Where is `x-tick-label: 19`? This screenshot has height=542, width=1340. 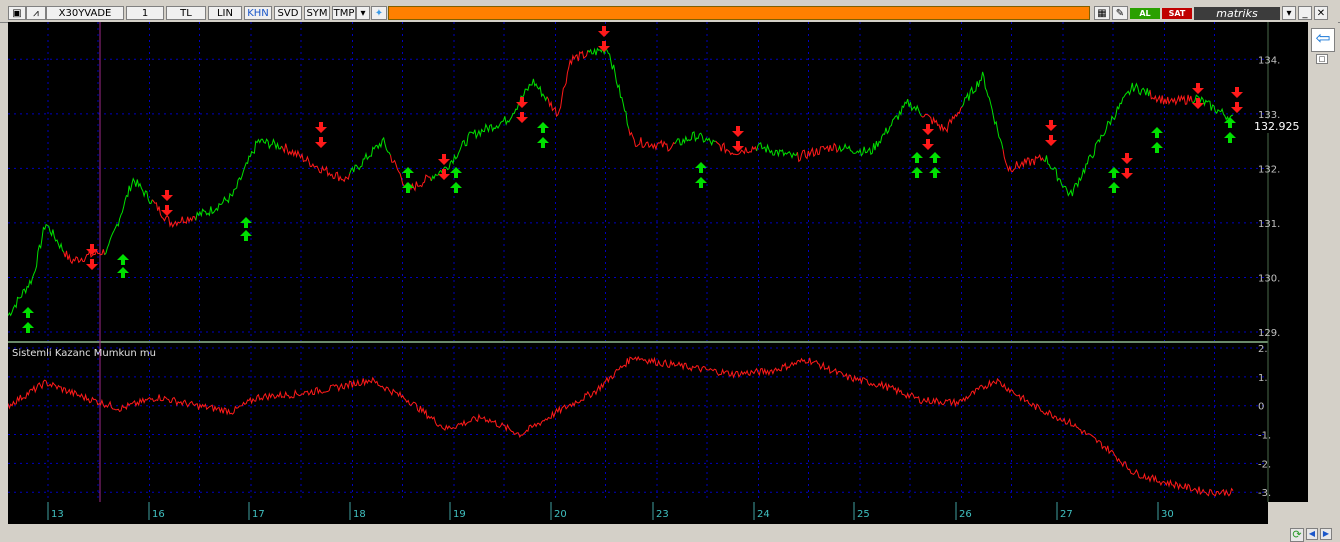 x-tick-label: 19 is located at coordinates (459, 514).